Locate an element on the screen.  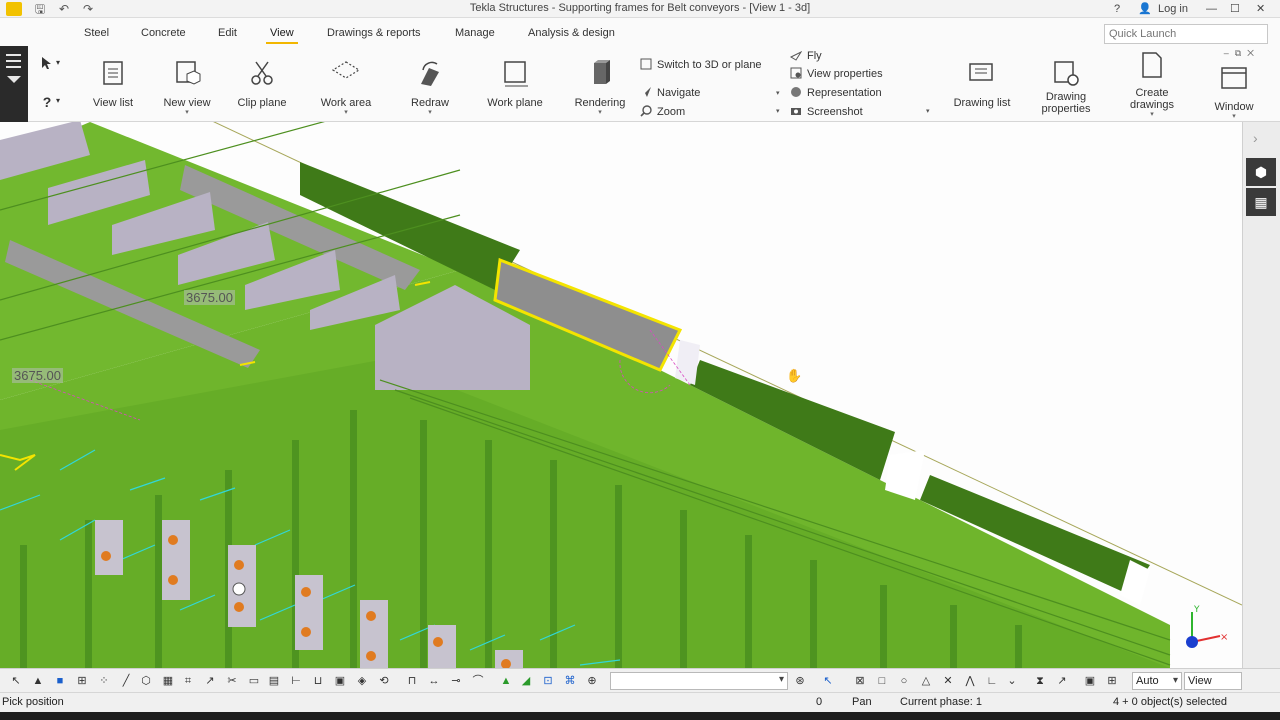
tab-manage: Manage is located at coordinates (475, 33).